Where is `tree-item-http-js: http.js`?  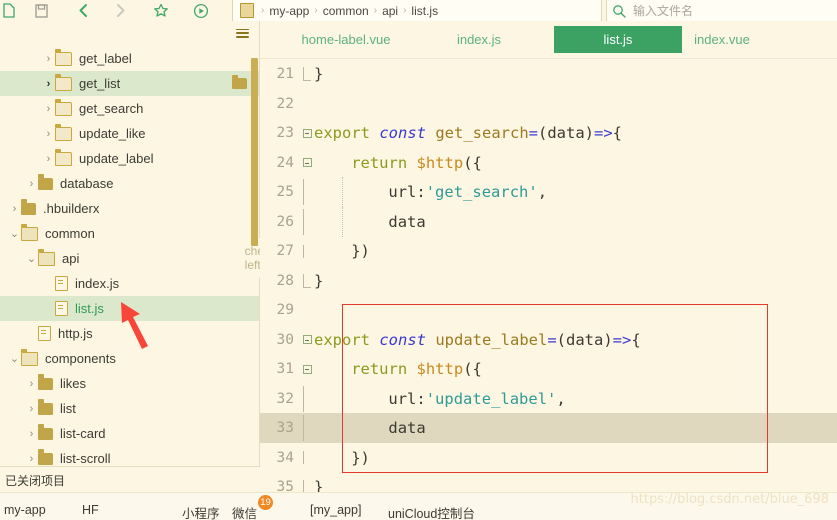 tree-item-http-js: http.js is located at coordinates (129, 333).